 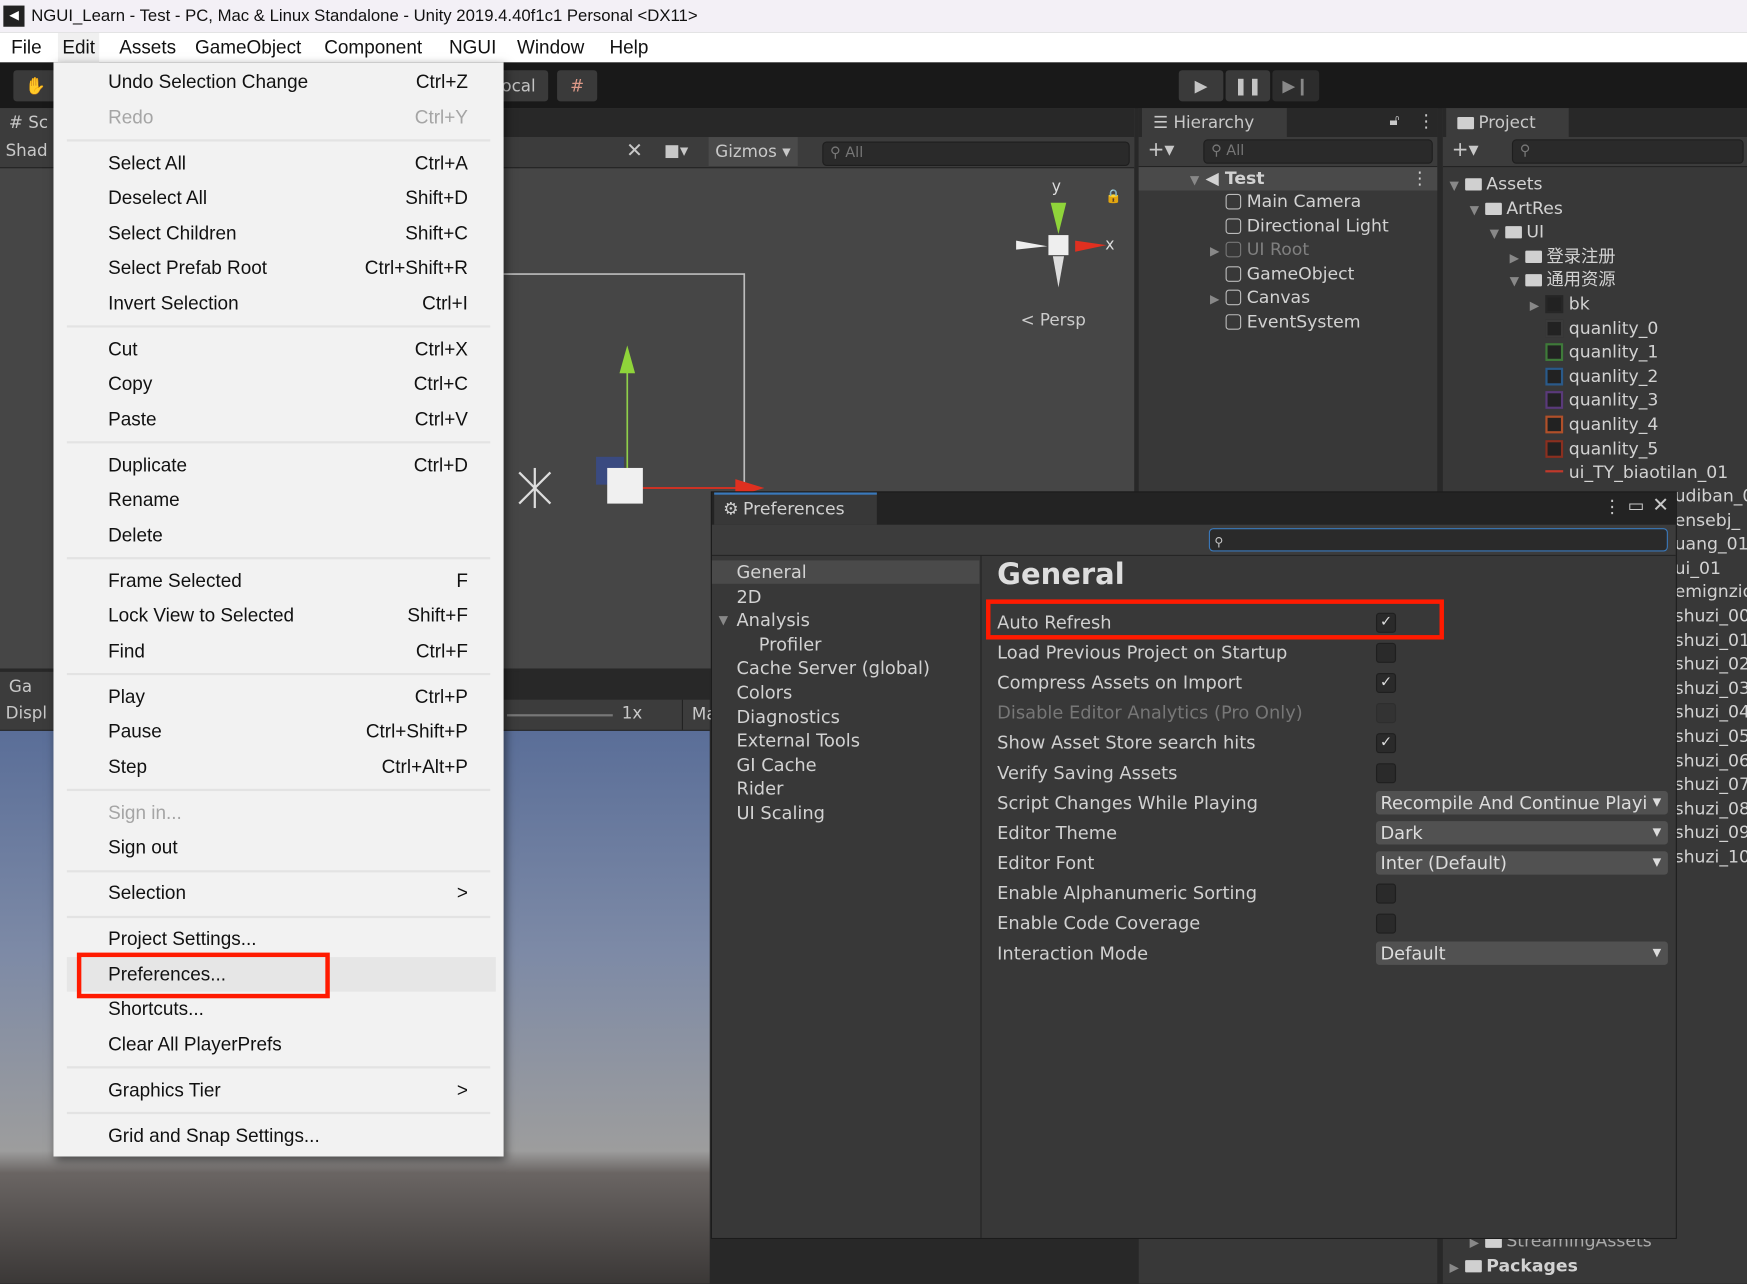 What do you see at coordinates (278, 650) in the screenshot?
I see `menu-item-find: Find Ctrl+F` at bounding box center [278, 650].